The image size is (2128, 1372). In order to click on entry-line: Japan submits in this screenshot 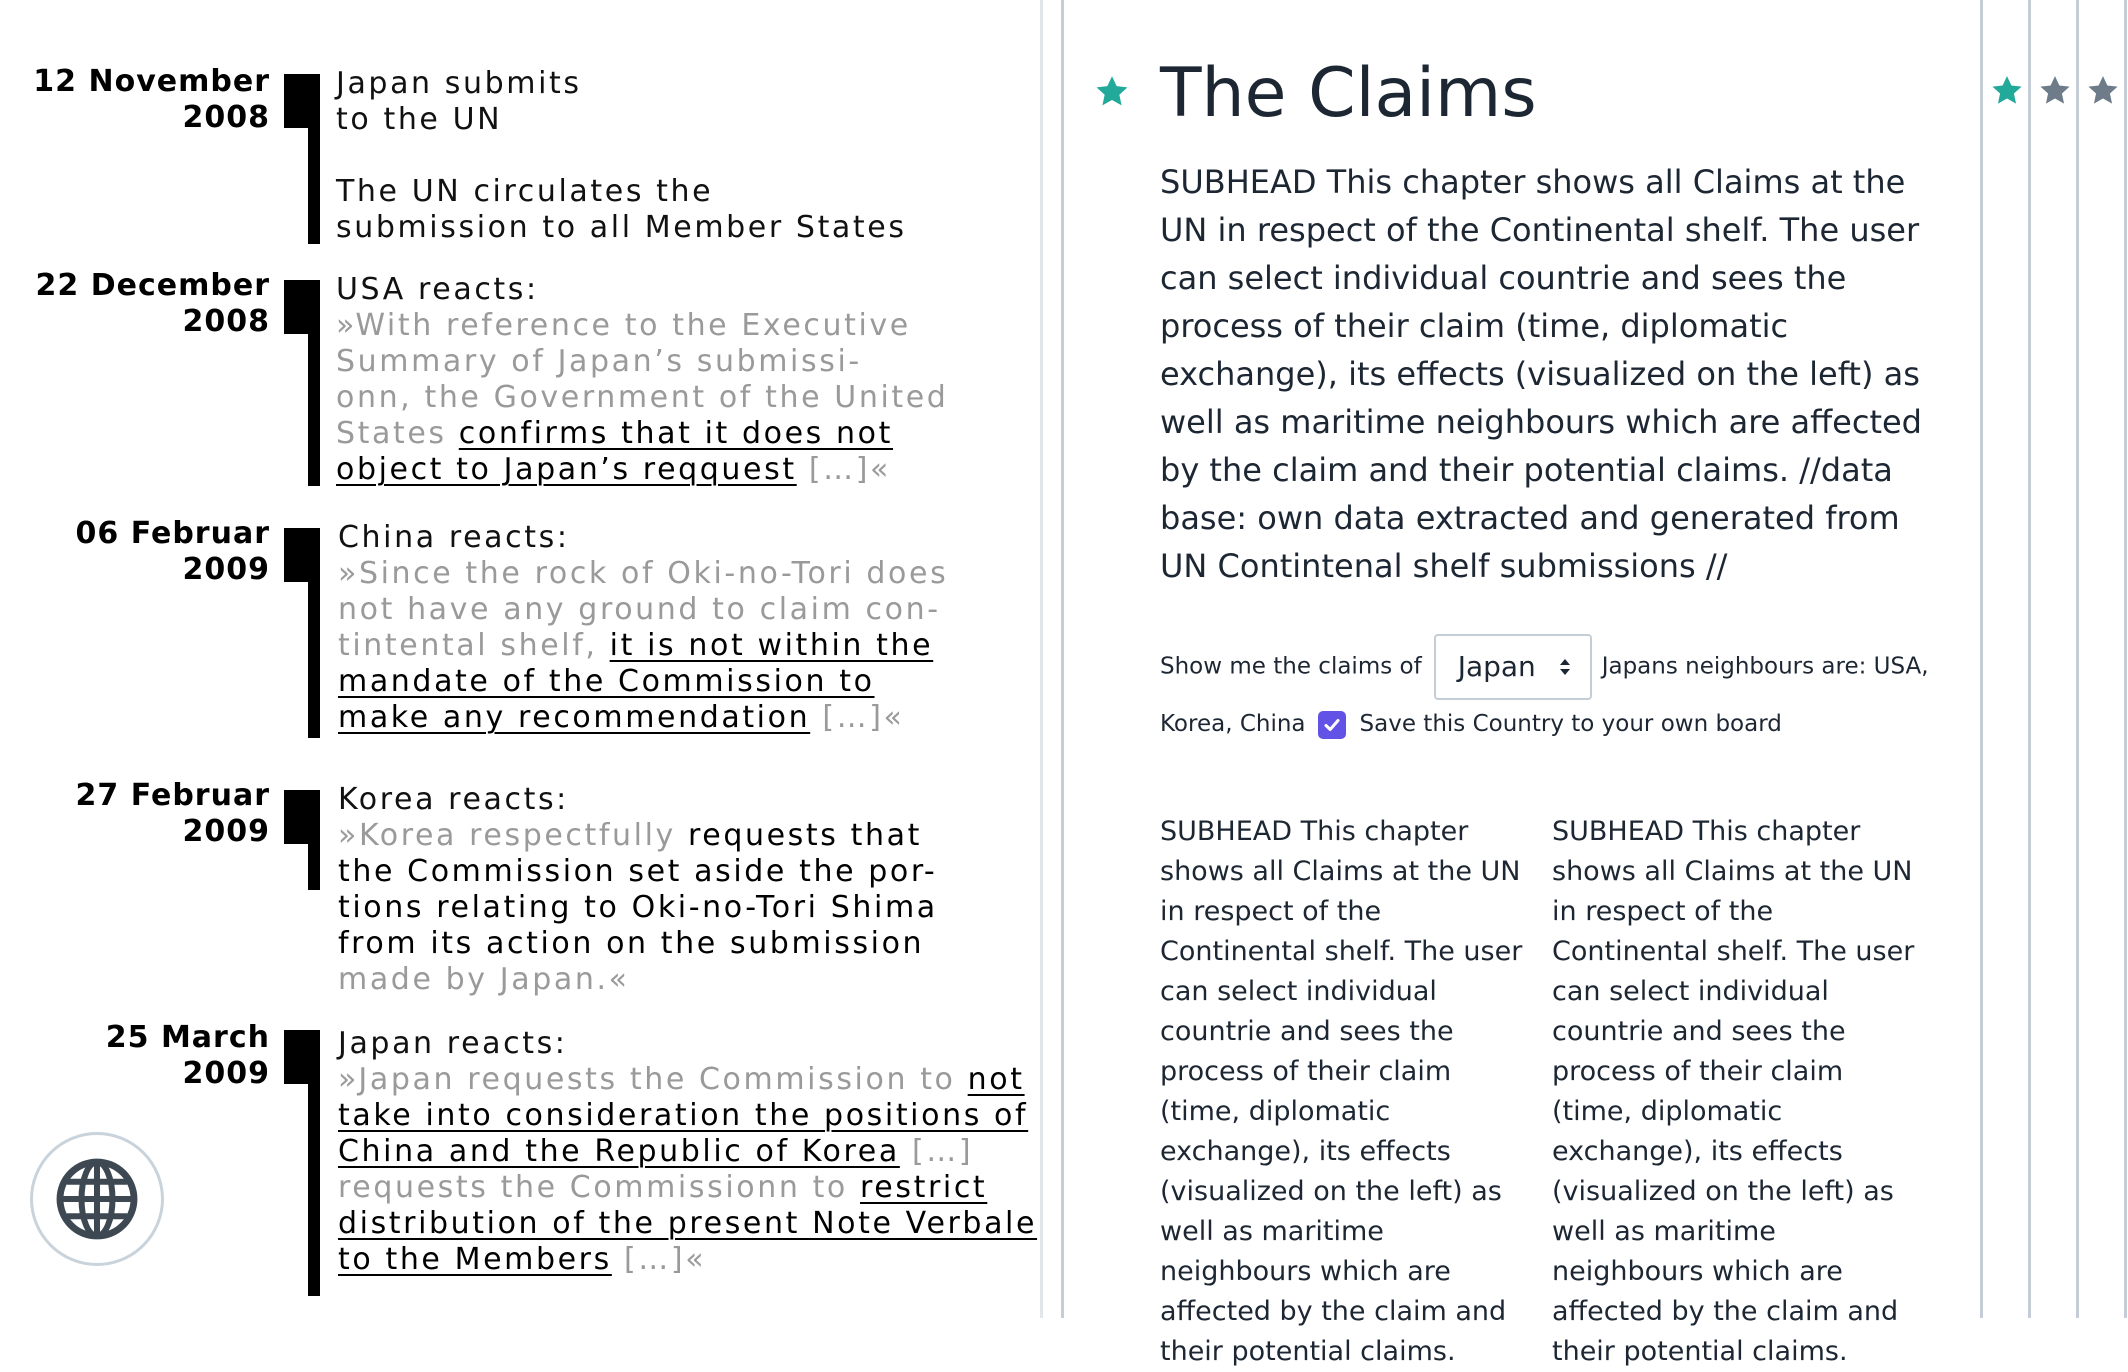, I will do `click(459, 83)`.